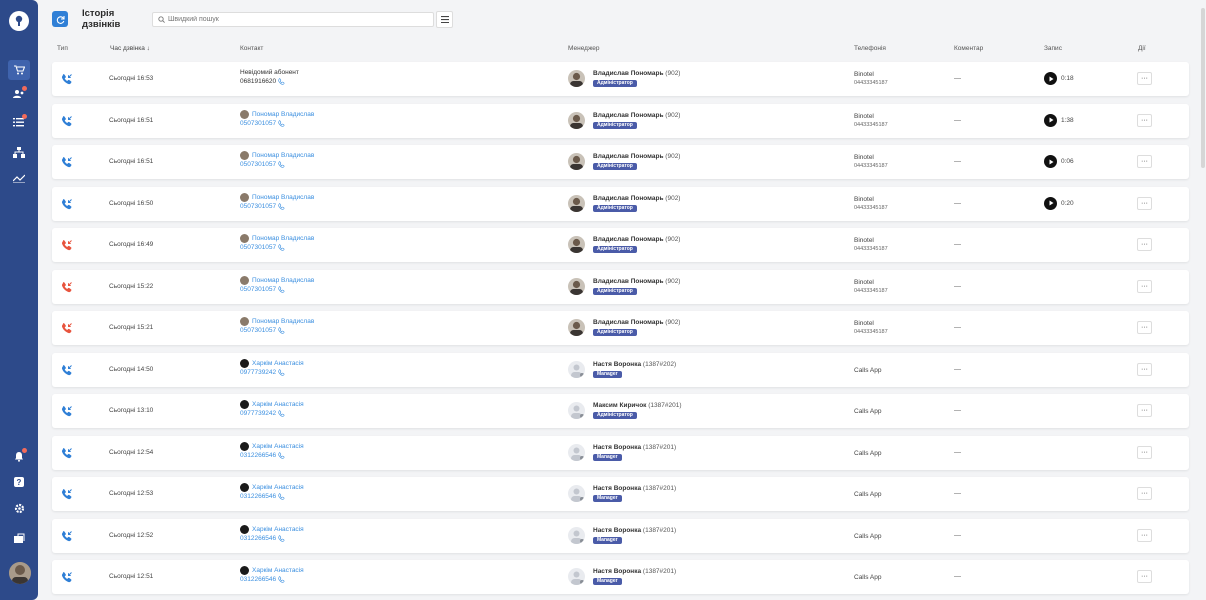  What do you see at coordinates (19, 508) in the screenshot?
I see `settings-icon` at bounding box center [19, 508].